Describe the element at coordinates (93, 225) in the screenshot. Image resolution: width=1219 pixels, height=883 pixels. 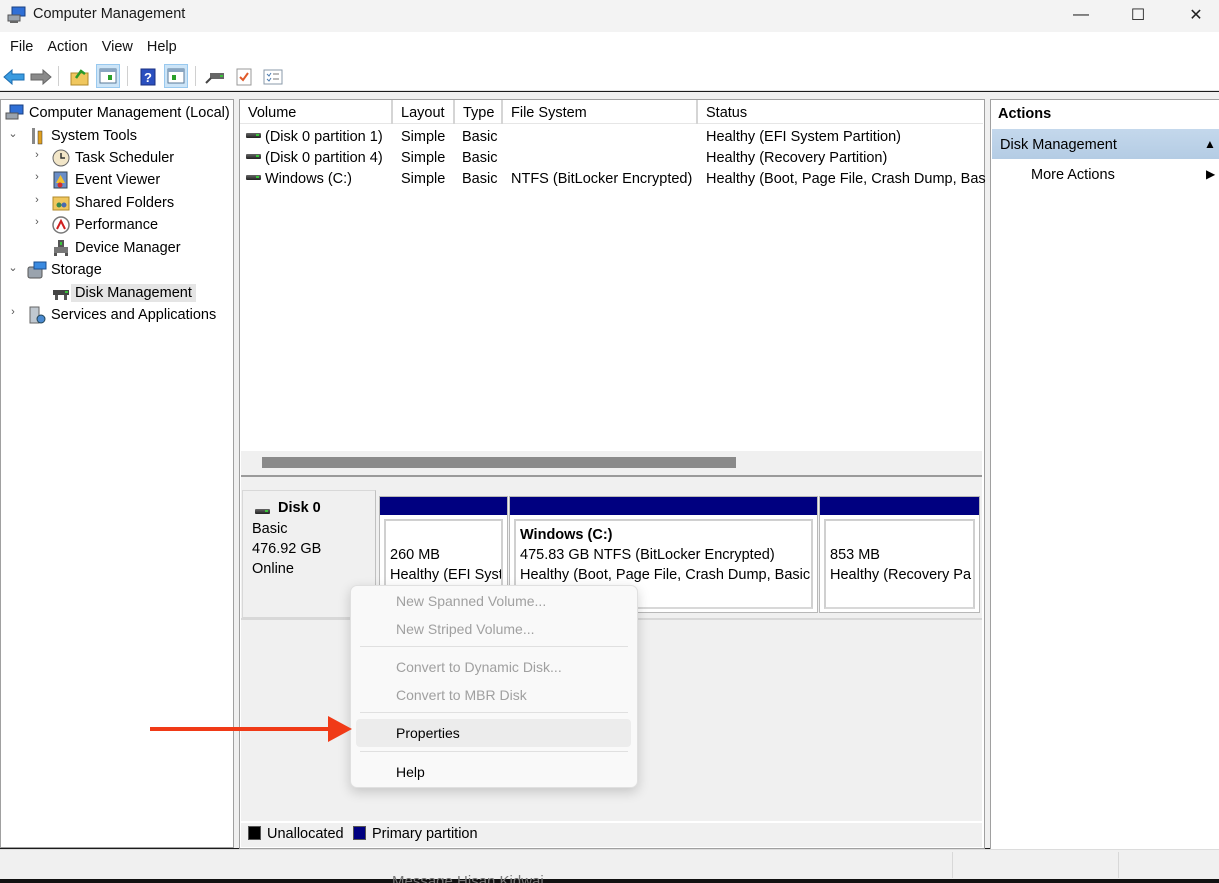
I see `tree-item-performance: › Performance` at that location.